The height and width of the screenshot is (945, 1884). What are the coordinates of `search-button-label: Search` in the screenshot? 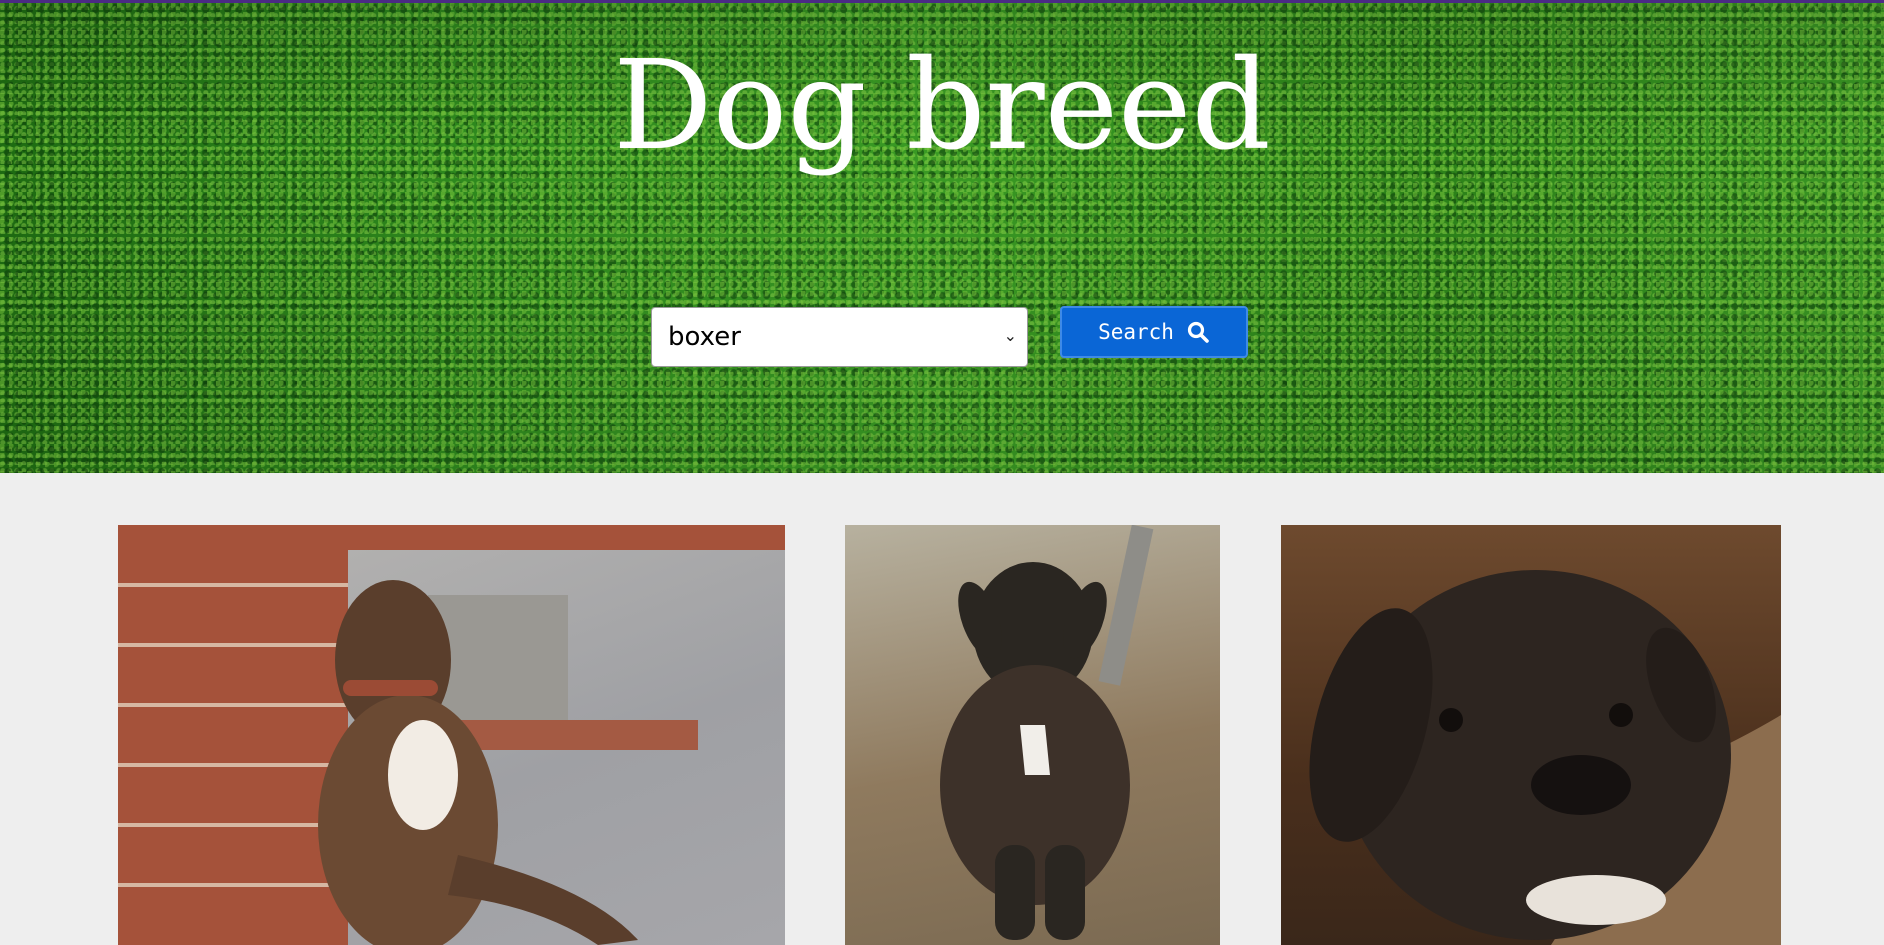 It's located at (1136, 332).